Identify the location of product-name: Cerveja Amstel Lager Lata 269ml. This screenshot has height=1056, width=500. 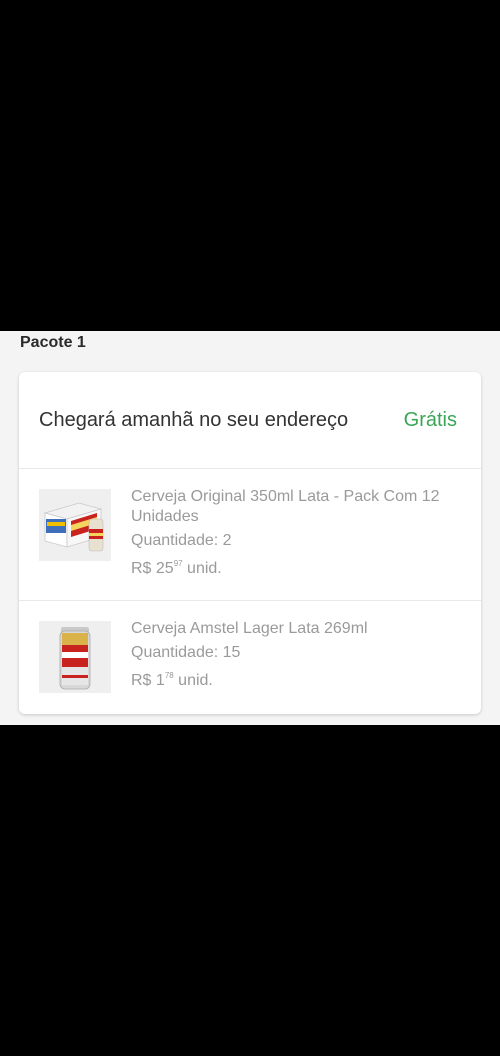
(296, 629).